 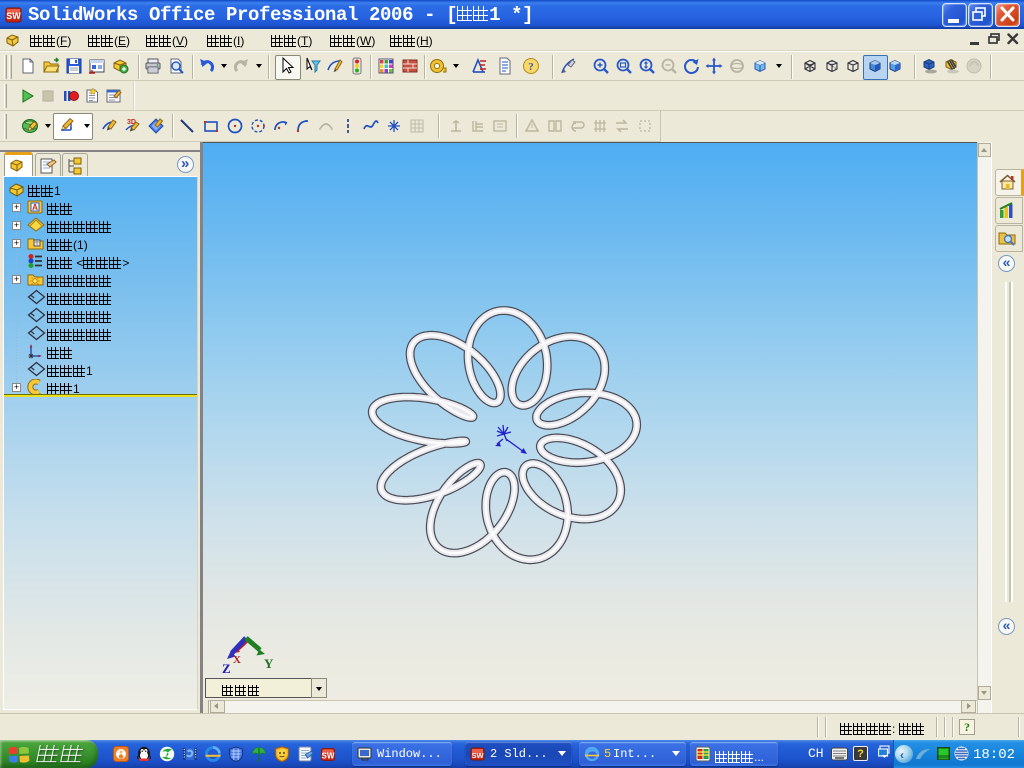 I want to click on svg-text: X, so click(x=237, y=660).